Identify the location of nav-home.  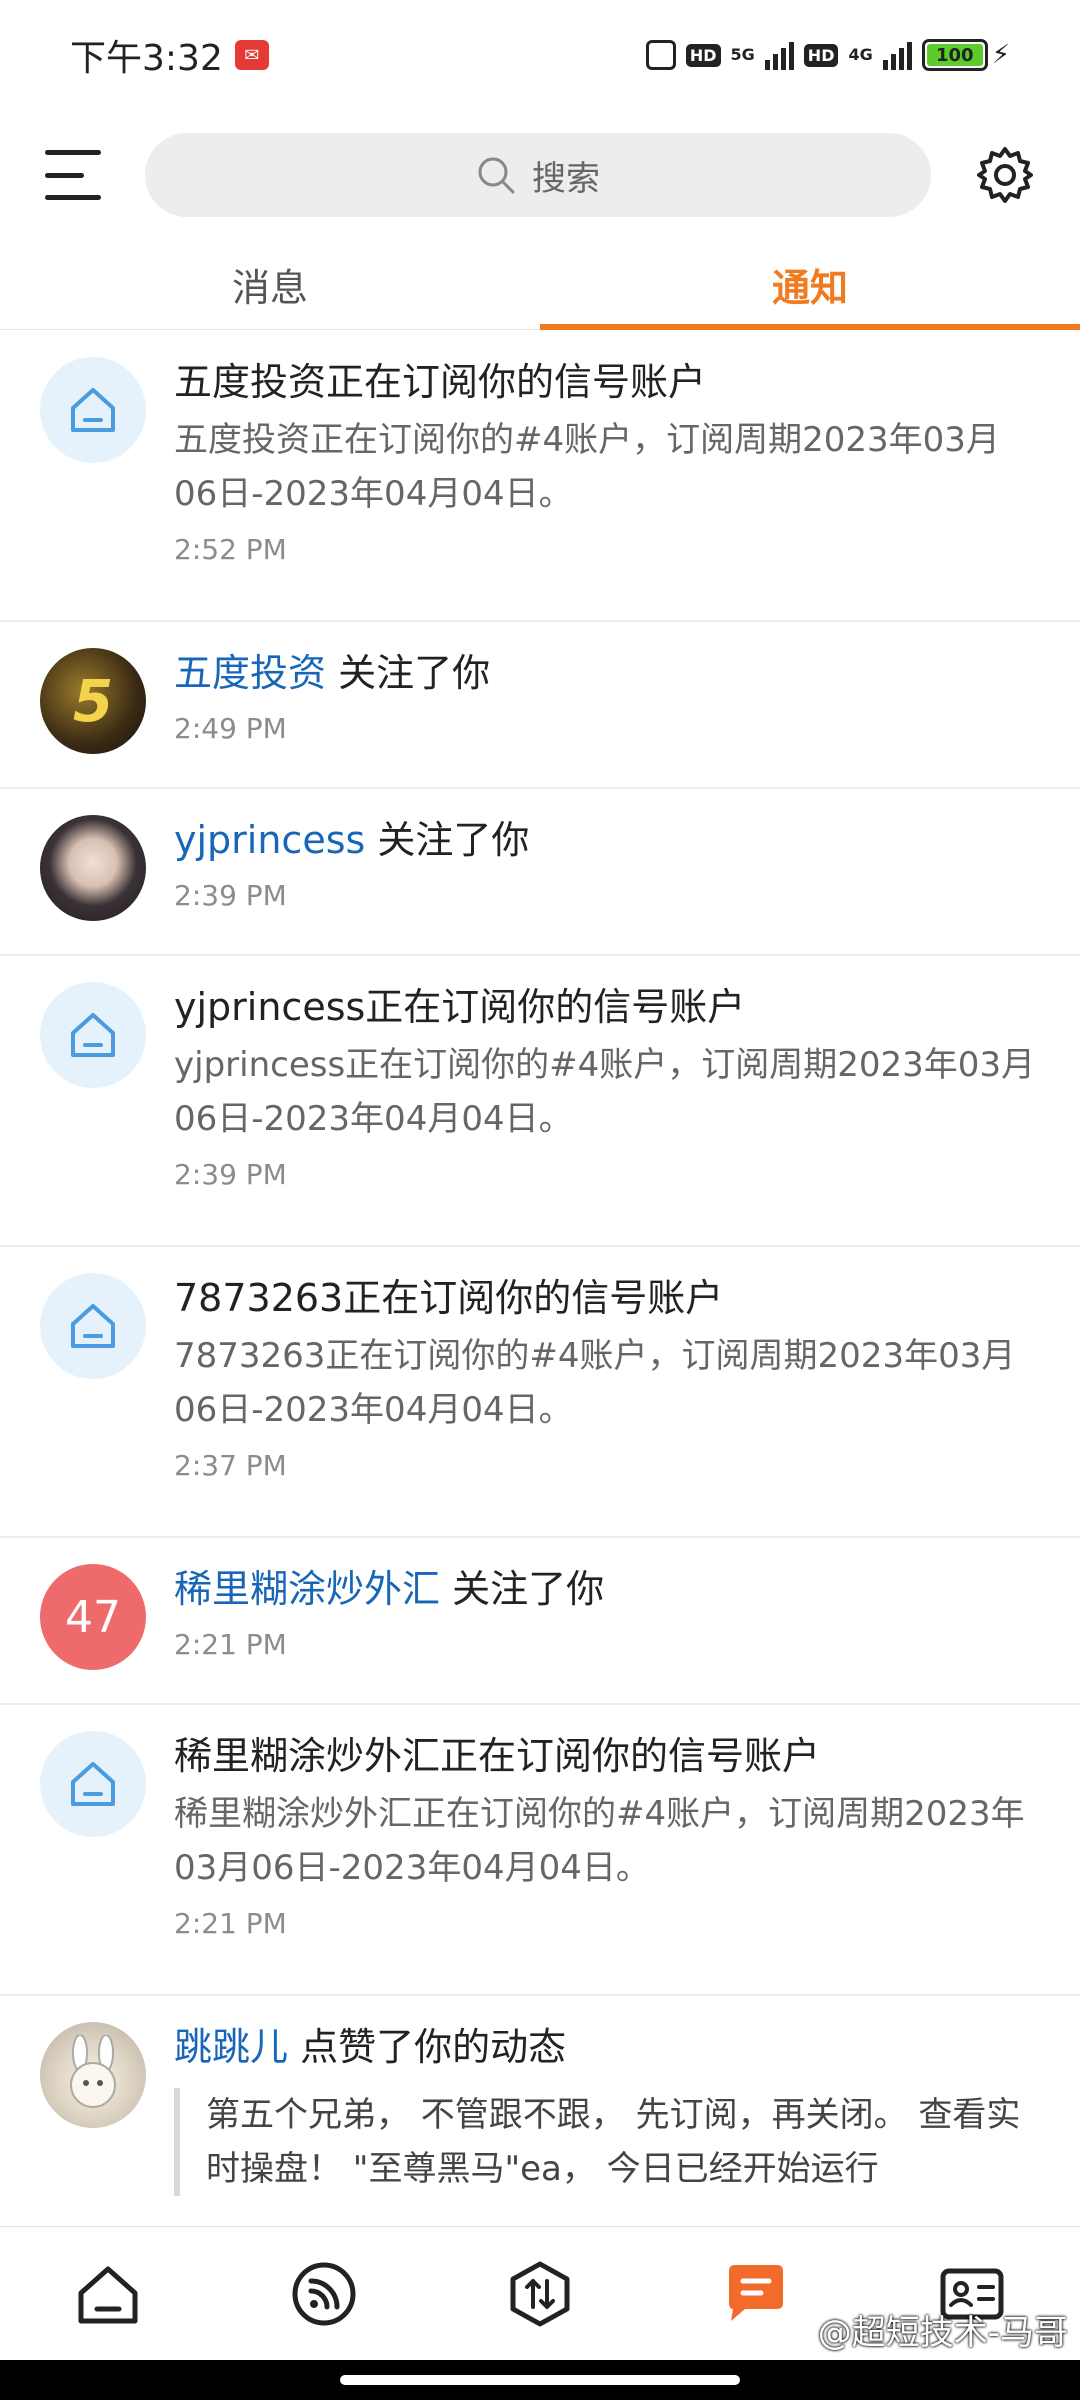
(108, 2294).